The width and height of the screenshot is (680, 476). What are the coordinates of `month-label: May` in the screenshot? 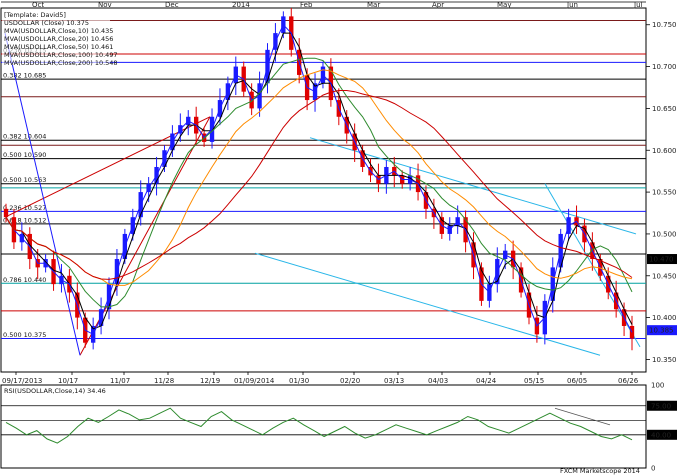 It's located at (504, 5).